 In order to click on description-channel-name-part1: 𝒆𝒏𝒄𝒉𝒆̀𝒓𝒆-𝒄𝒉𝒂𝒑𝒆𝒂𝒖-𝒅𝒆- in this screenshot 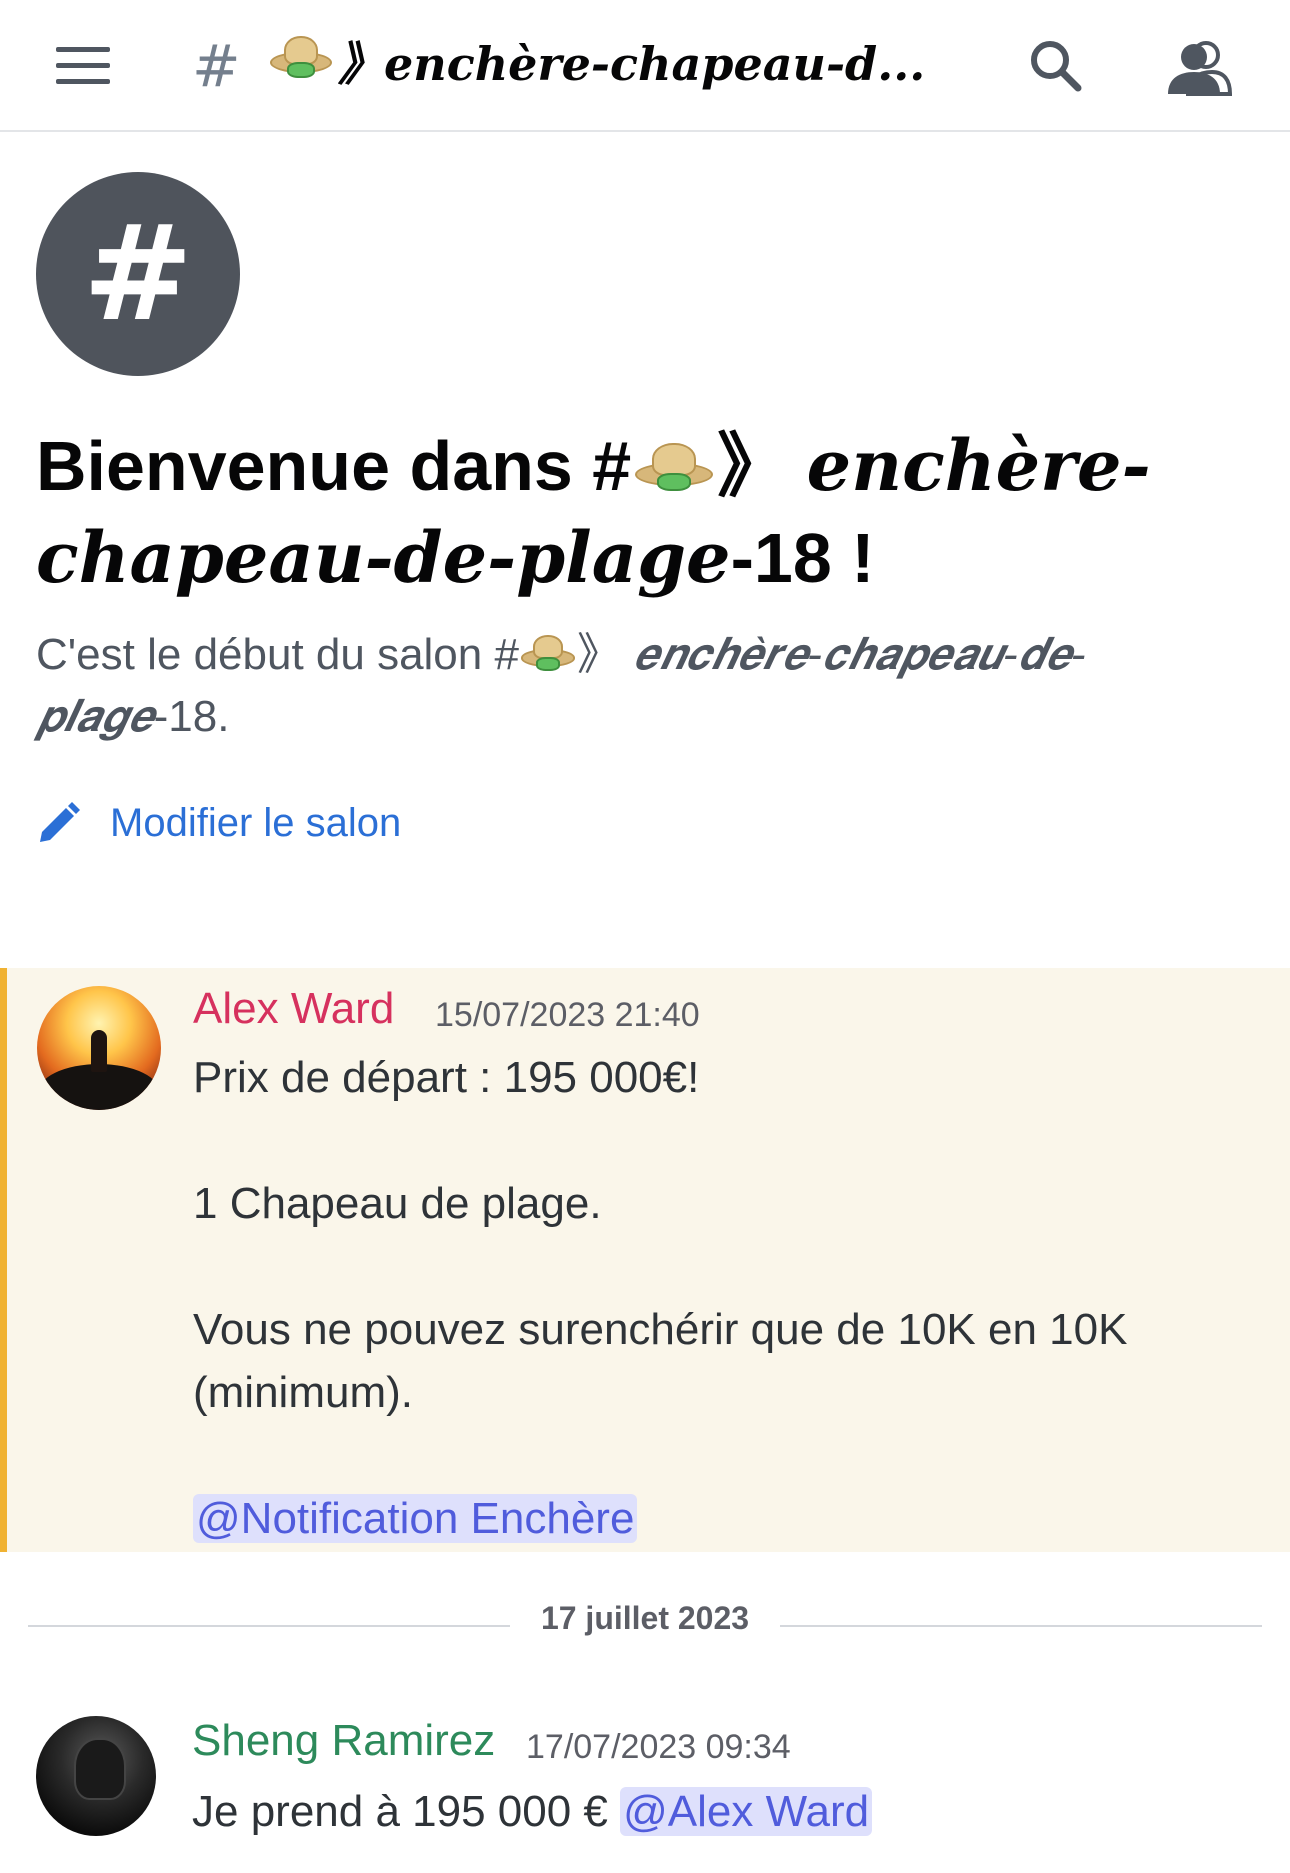, I will do `click(860, 654)`.